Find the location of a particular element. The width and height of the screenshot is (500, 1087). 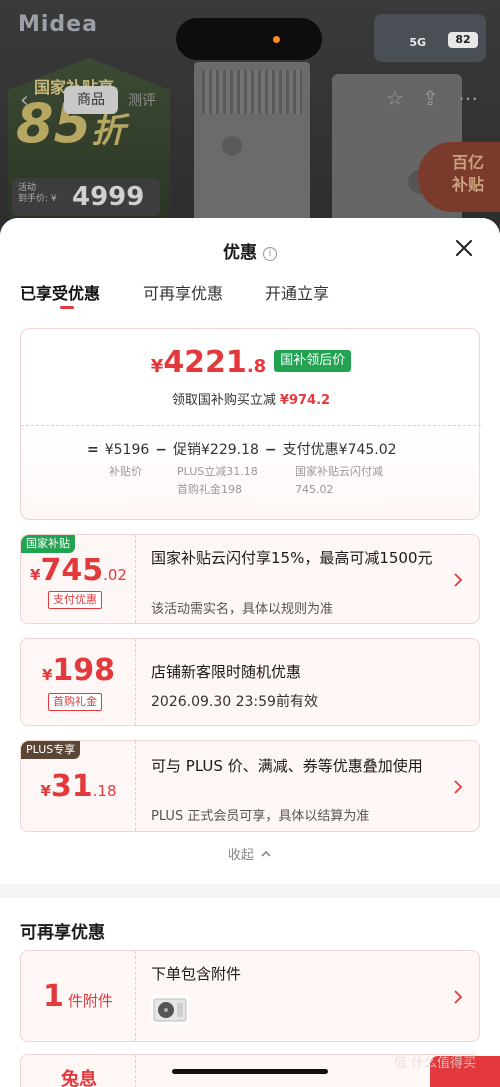

final-price-currency: ¥ is located at coordinates (157, 366).